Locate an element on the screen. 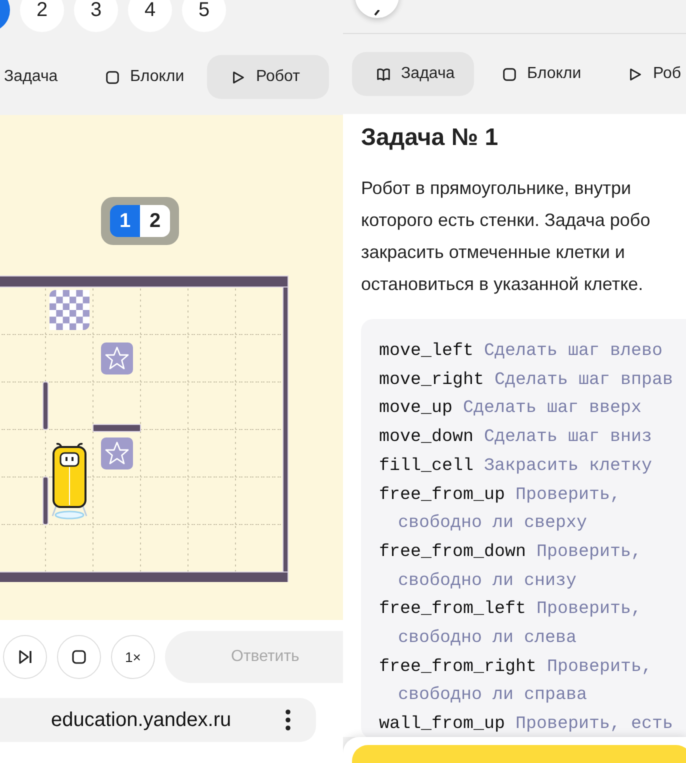 The width and height of the screenshot is (686, 763). tab: Робот is located at coordinates (268, 77).